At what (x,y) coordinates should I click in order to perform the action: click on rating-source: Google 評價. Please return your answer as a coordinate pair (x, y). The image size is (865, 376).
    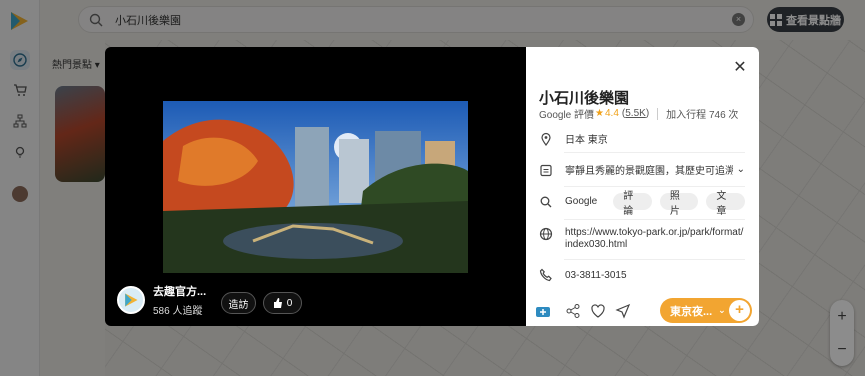
    Looking at the image, I should click on (567, 115).